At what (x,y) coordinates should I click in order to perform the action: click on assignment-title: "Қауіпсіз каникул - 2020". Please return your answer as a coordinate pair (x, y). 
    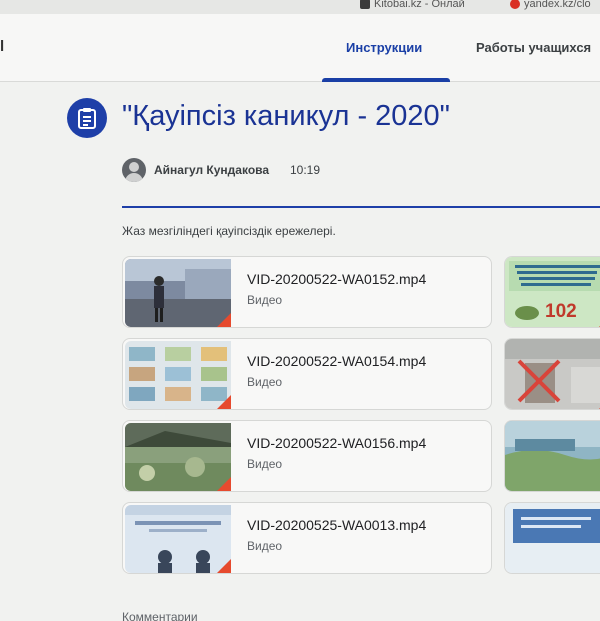
    Looking at the image, I should click on (286, 116).